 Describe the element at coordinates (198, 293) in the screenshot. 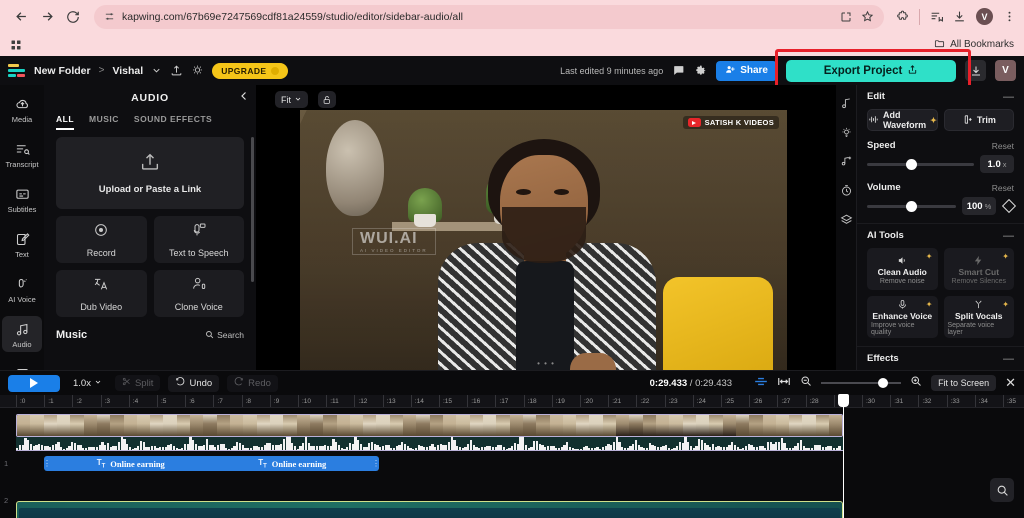

I see `clone-voice-button: Clone Voice` at that location.